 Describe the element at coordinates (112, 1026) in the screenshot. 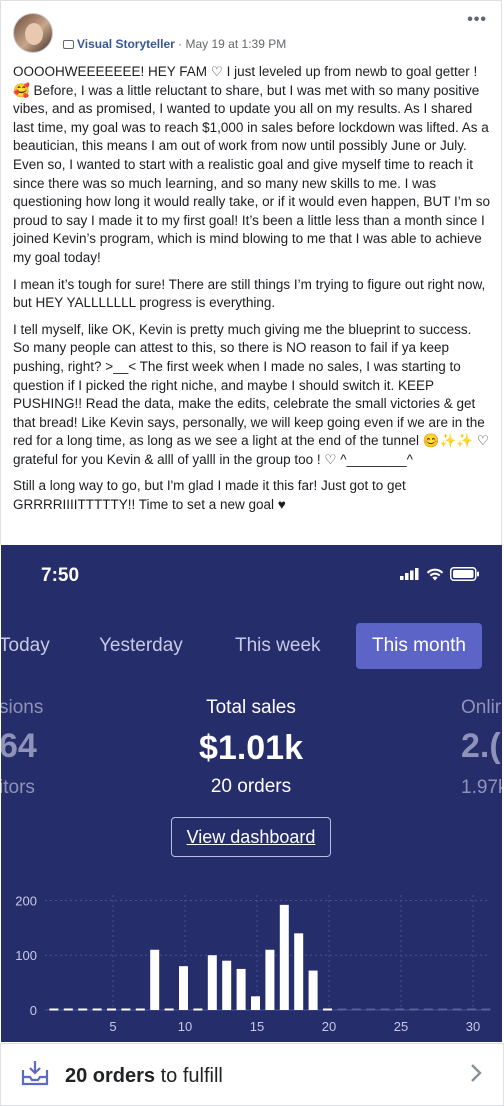

I see `x-tick-label: 5` at that location.